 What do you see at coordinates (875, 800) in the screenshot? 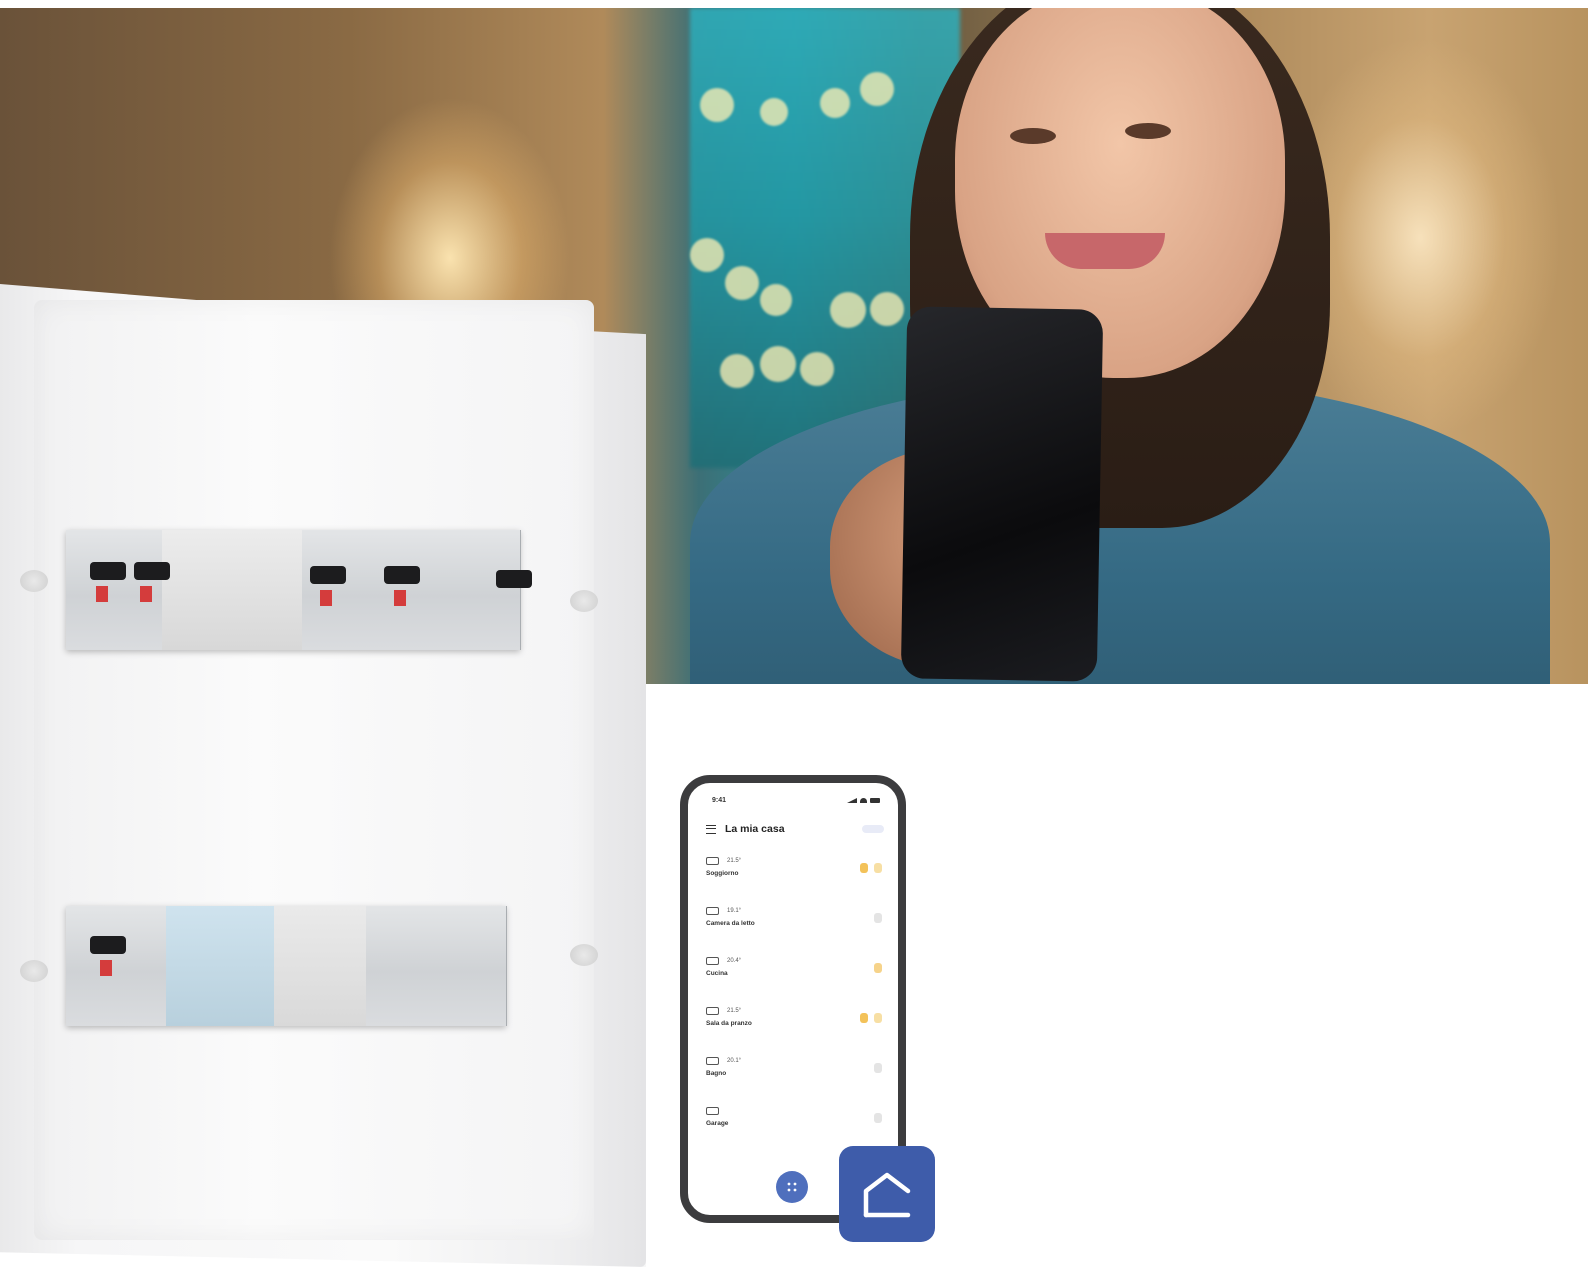
I see `battery-icon` at bounding box center [875, 800].